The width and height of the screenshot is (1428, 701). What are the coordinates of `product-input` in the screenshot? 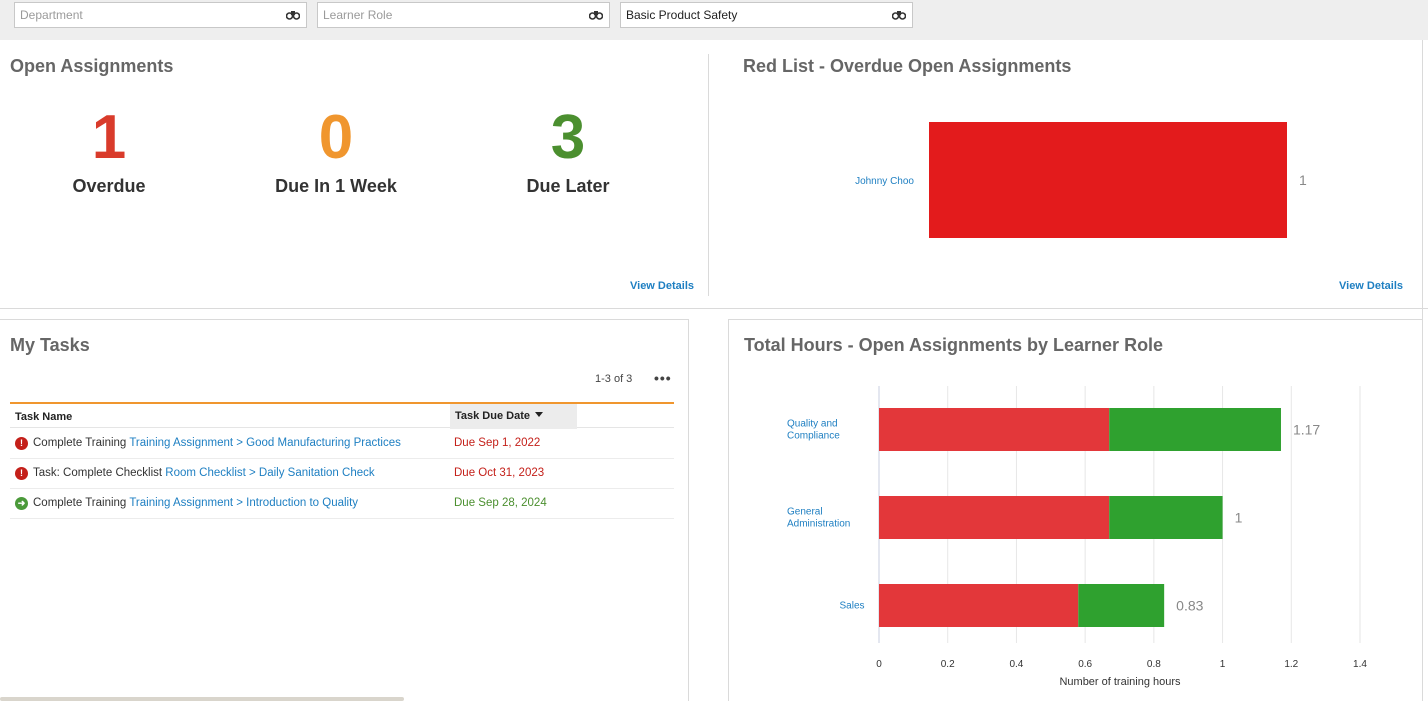 It's located at (766, 15).